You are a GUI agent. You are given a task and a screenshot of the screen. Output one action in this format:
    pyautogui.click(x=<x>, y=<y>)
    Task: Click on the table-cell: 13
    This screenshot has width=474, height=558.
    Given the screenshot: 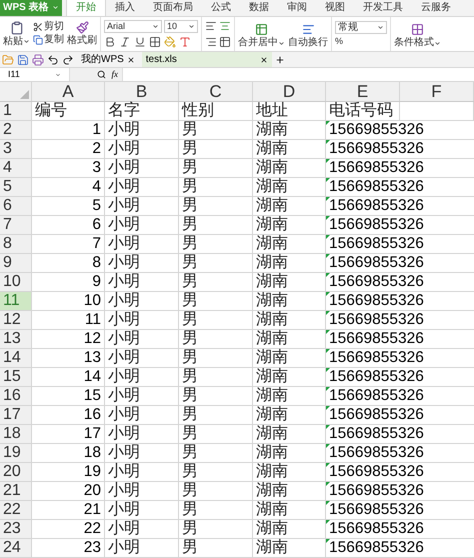 What is the action you would take?
    pyautogui.click(x=92, y=358)
    